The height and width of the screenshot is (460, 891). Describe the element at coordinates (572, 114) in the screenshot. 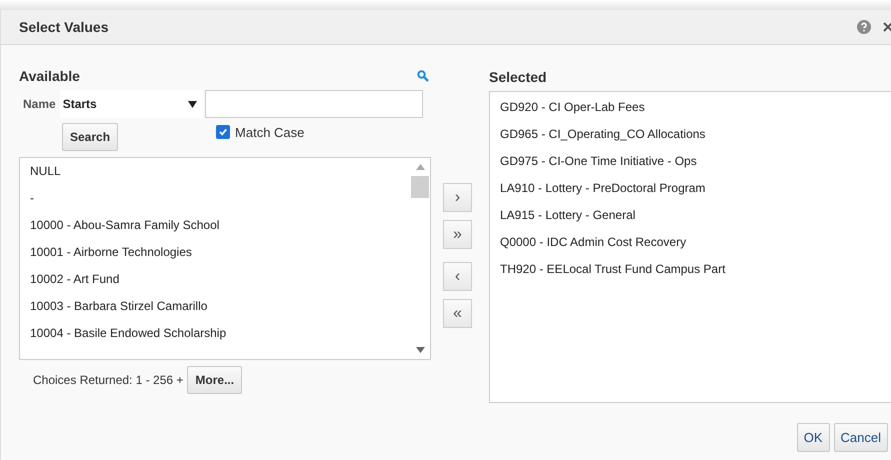

I see `list-item: GD920 - CI Oper-Lab Fees` at that location.